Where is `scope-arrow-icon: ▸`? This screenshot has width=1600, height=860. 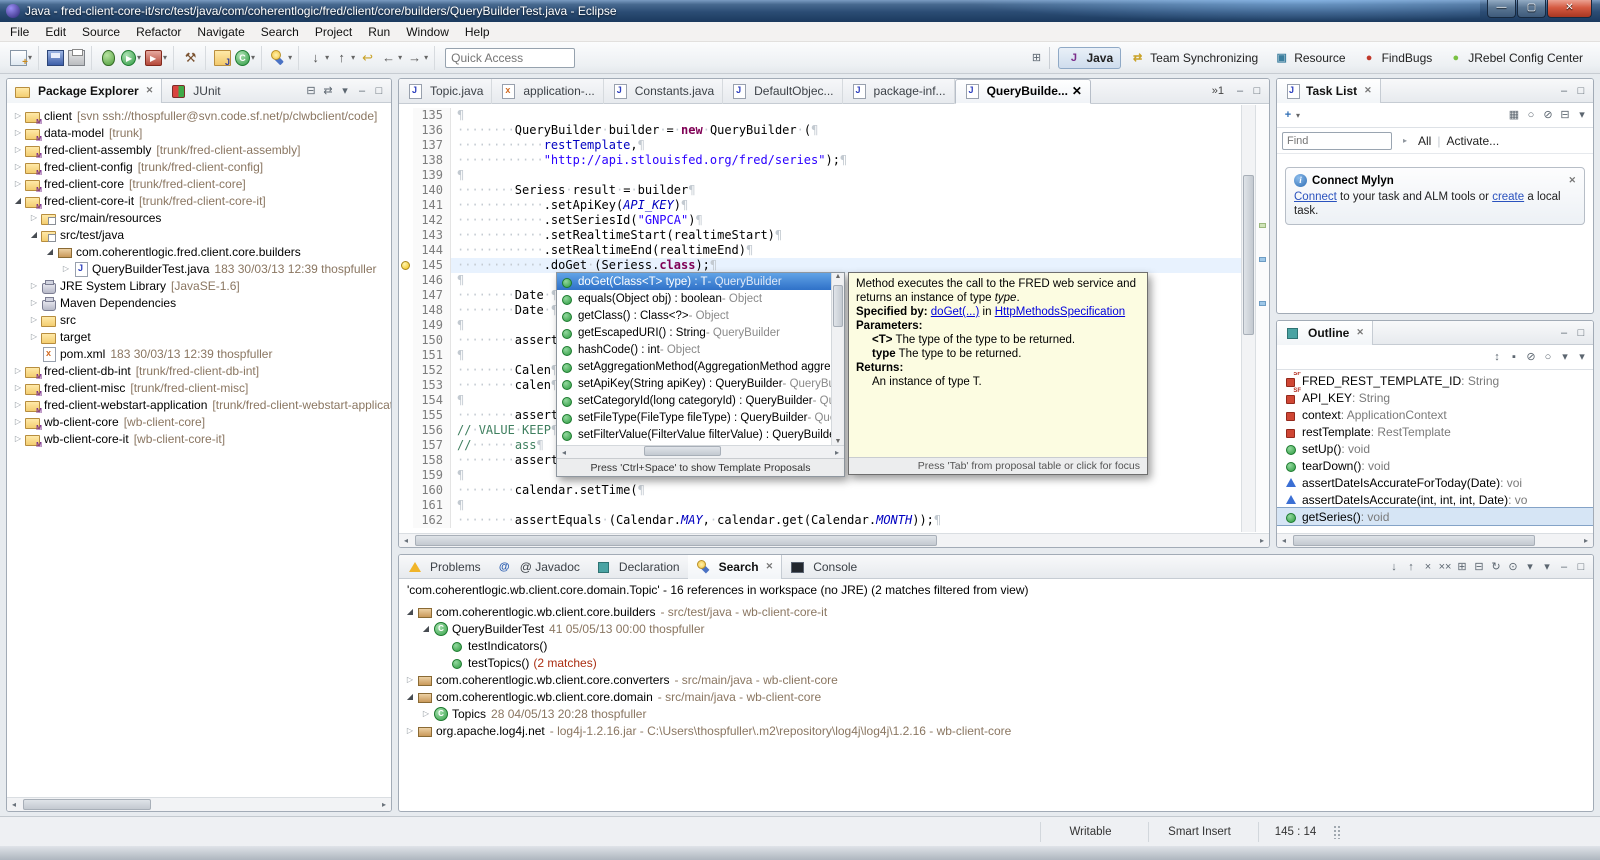
scope-arrow-icon: ▸ is located at coordinates (1405, 140).